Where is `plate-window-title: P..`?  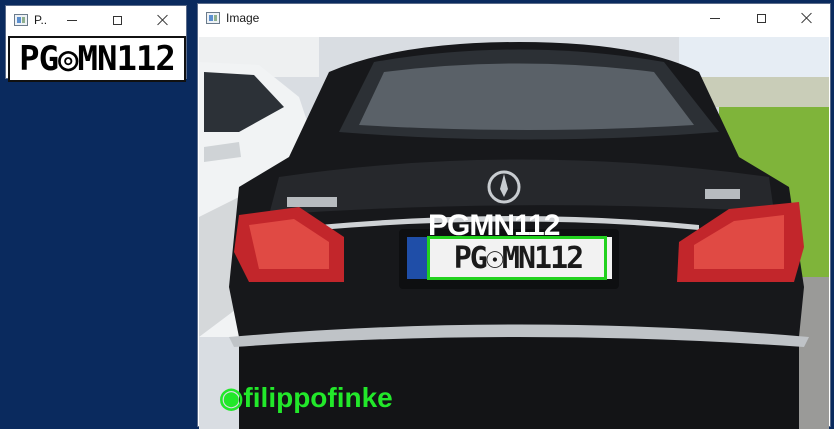 plate-window-title: P.. is located at coordinates (41, 20).